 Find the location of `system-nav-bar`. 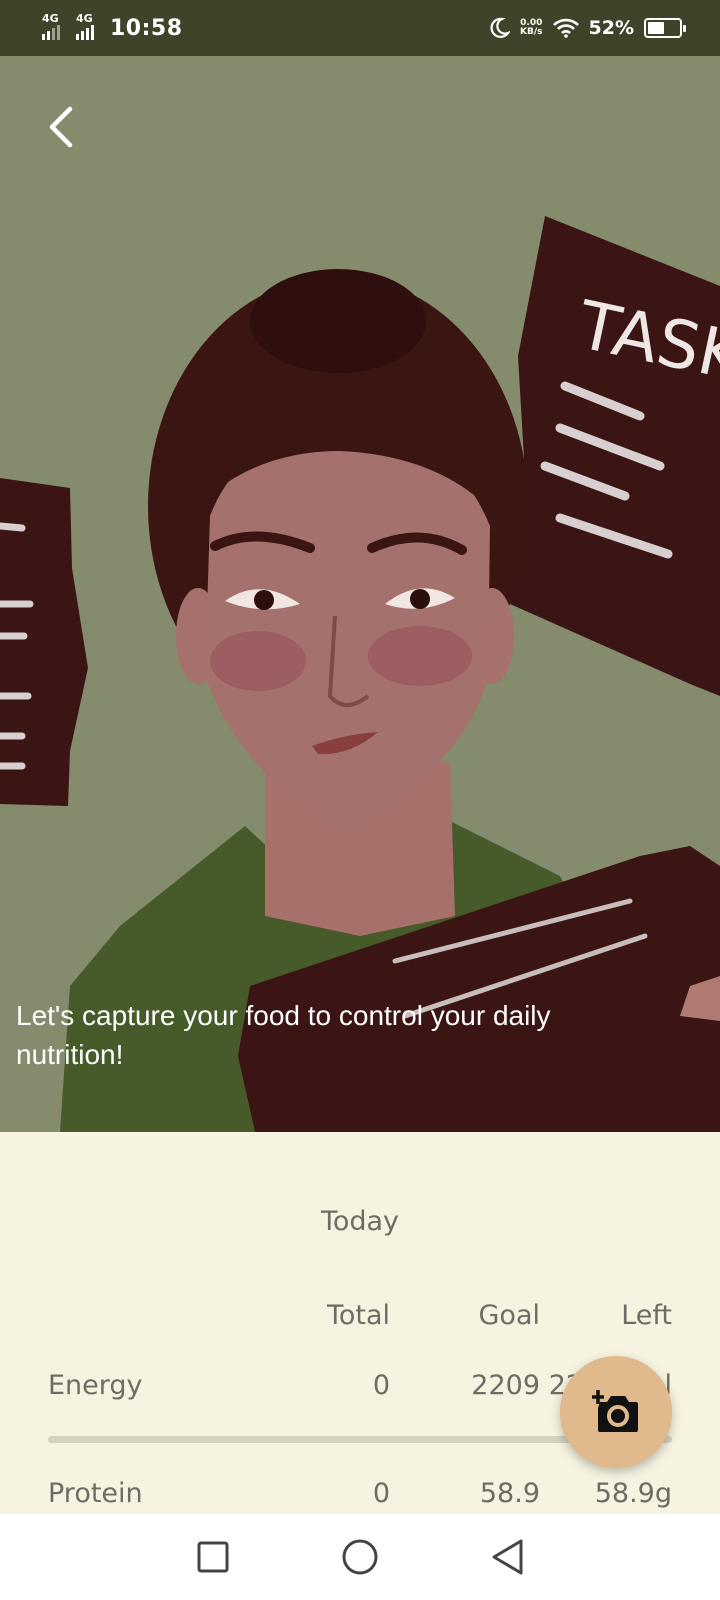

system-nav-bar is located at coordinates (360, 1557).